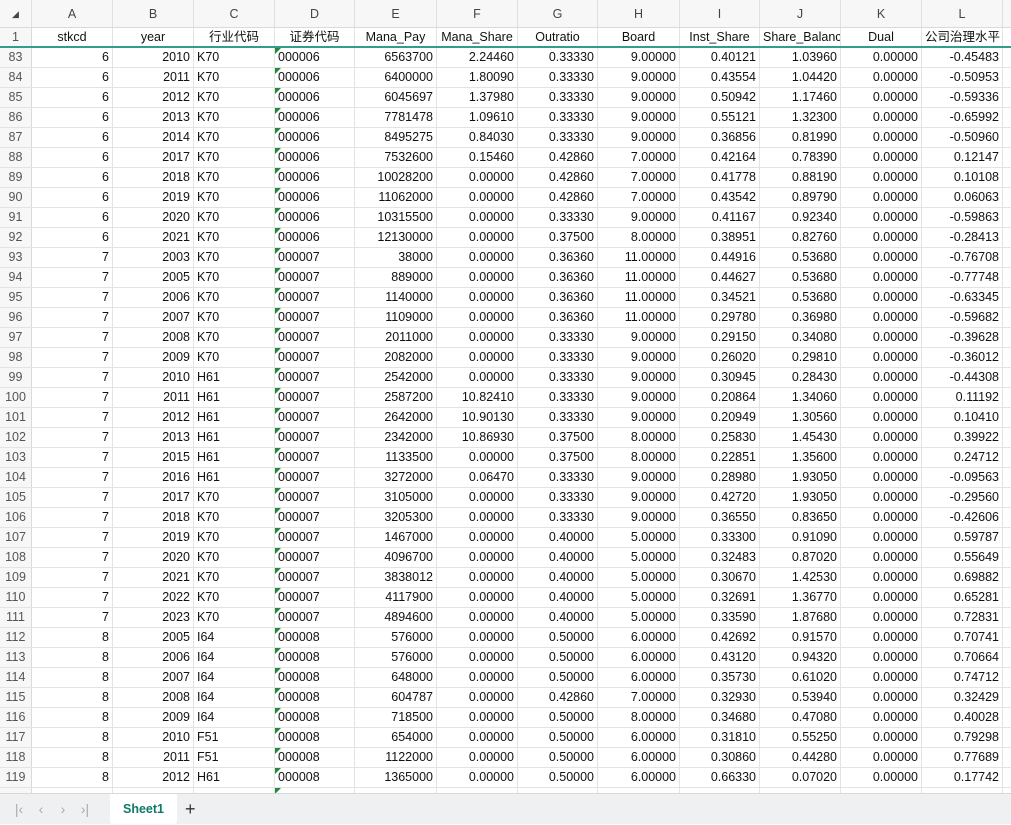  I want to click on table-cell: 2010, so click(153, 377).